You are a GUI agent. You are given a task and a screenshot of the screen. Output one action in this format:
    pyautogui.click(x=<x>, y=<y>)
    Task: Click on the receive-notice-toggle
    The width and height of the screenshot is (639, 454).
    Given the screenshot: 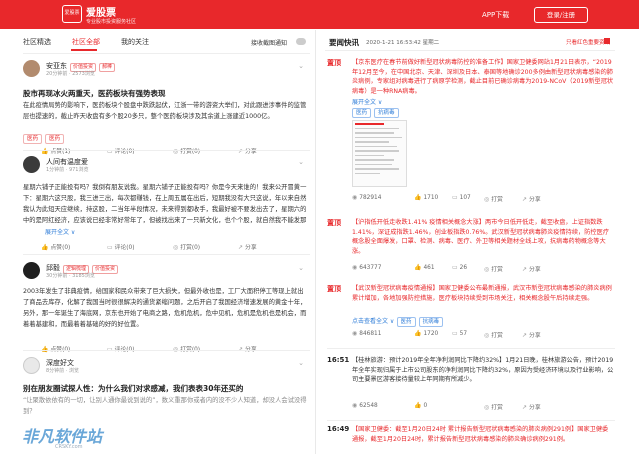 What is the action you would take?
    pyautogui.click(x=301, y=41)
    